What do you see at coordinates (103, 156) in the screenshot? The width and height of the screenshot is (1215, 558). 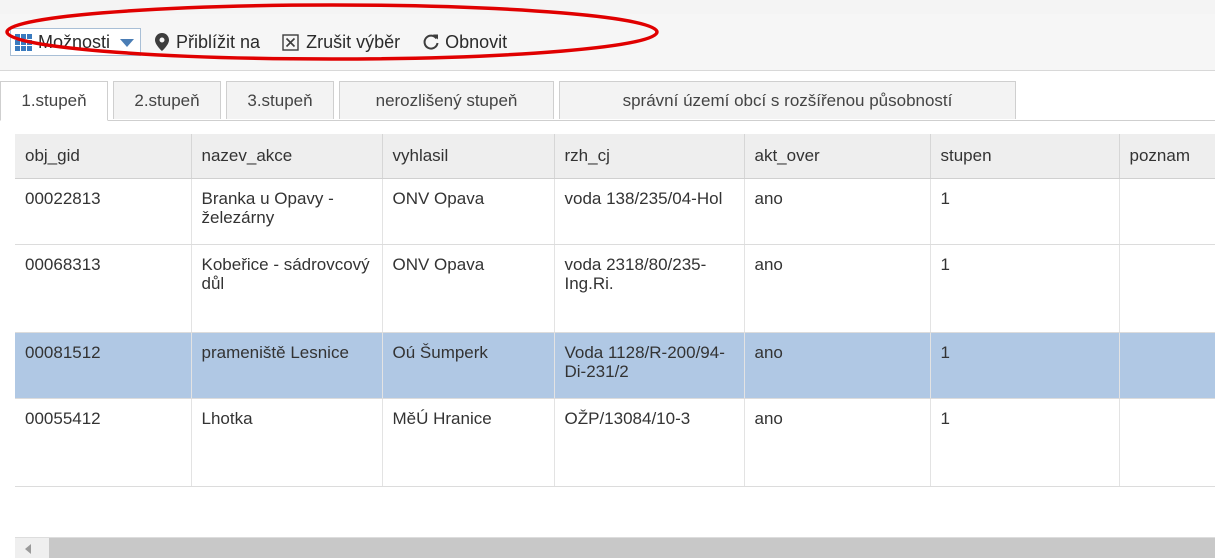 I see `column-header-obj-gid: obj_gid` at bounding box center [103, 156].